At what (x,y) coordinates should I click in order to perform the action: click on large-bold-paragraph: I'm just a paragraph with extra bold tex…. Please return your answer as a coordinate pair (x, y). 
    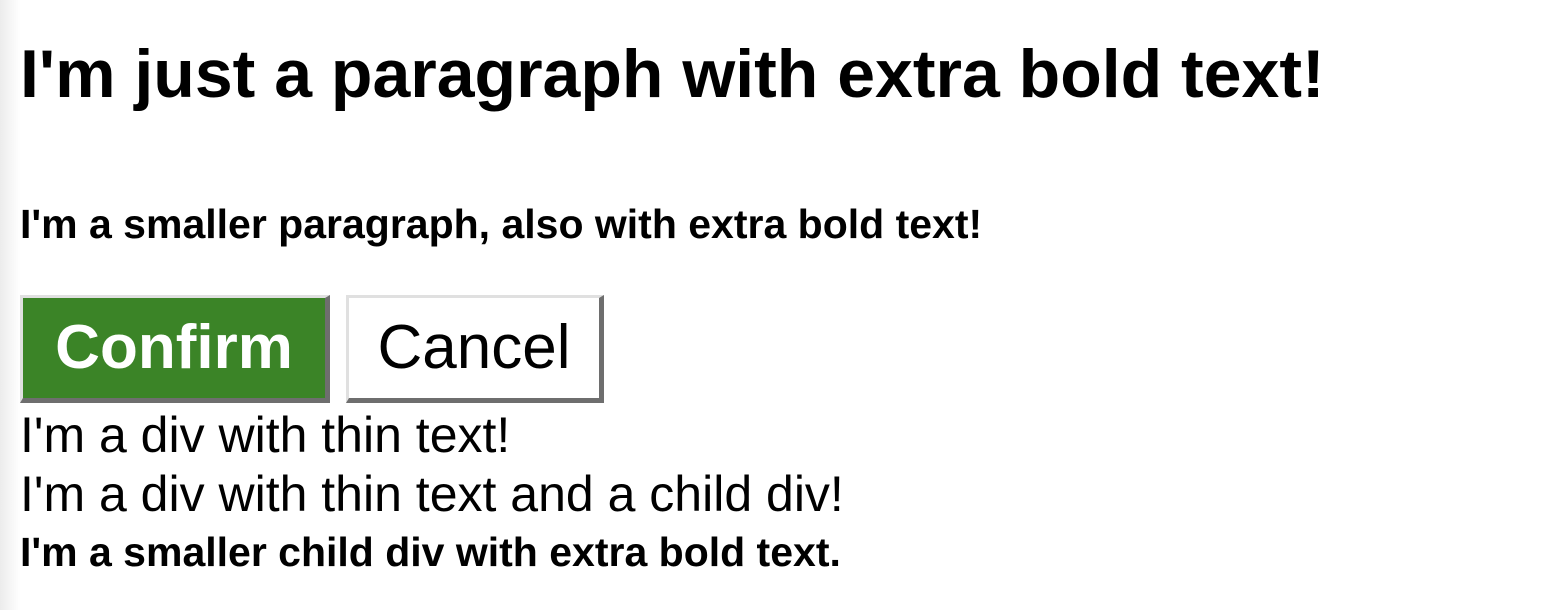
    Looking at the image, I should click on (672, 74).